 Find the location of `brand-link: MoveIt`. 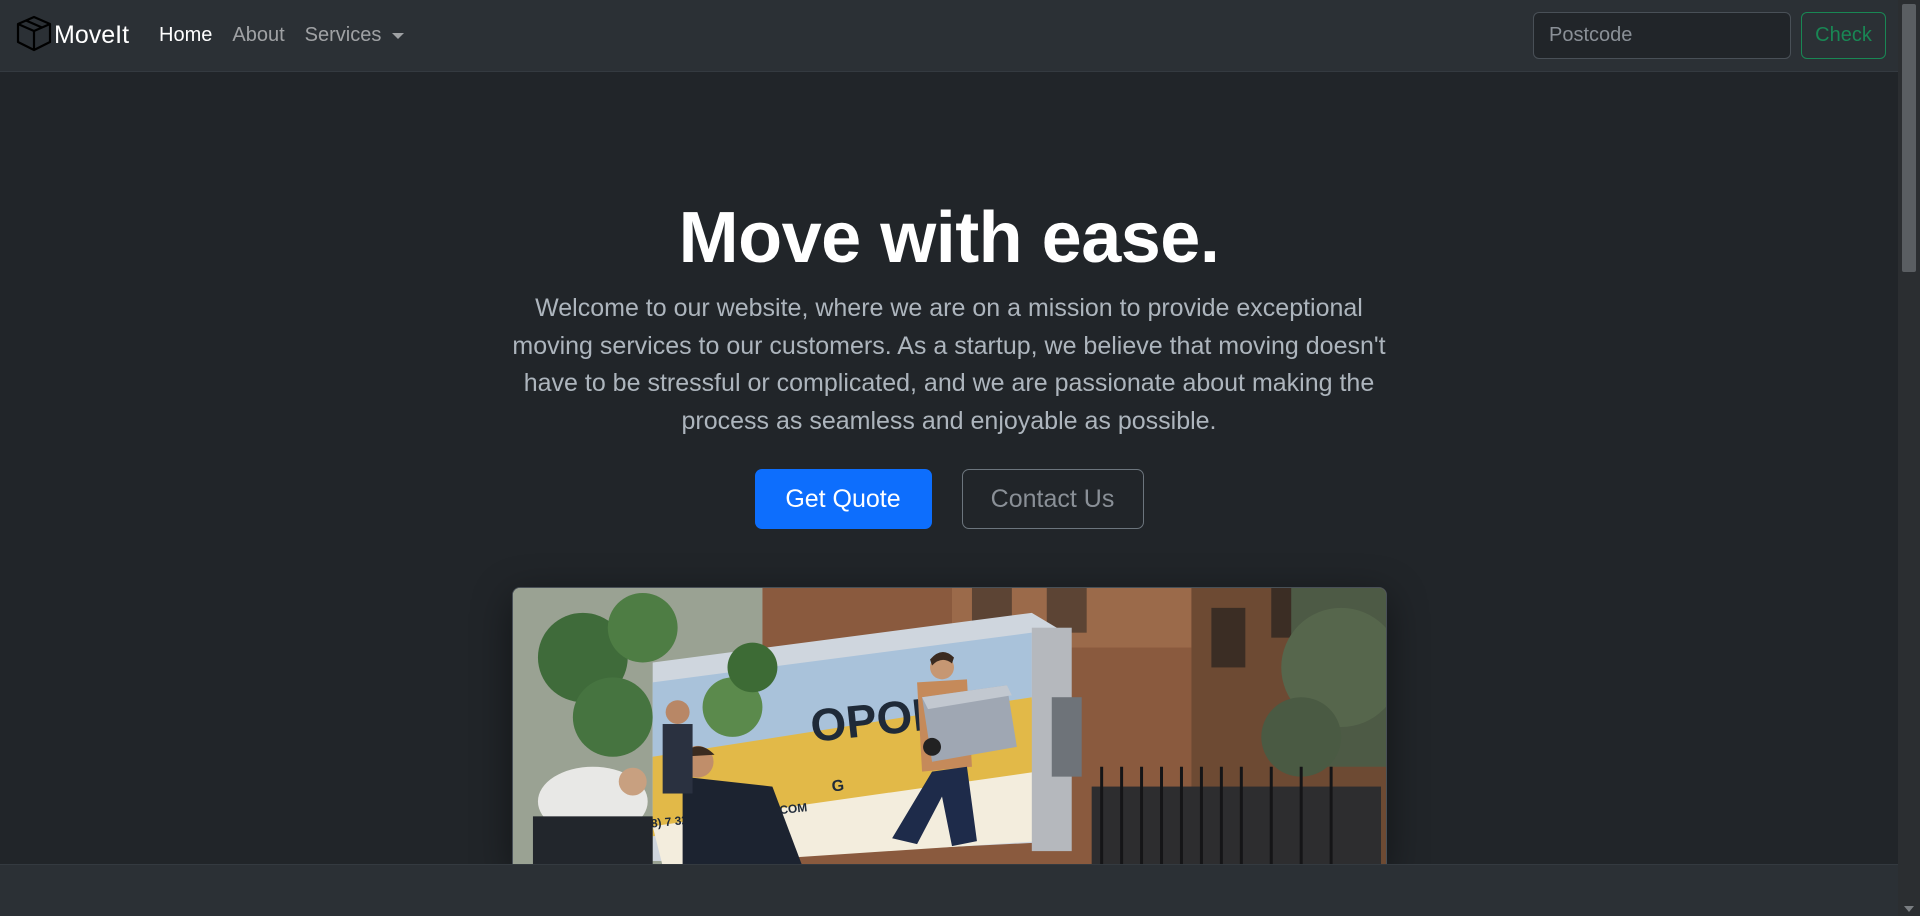

brand-link: MoveIt is located at coordinates (71, 35).